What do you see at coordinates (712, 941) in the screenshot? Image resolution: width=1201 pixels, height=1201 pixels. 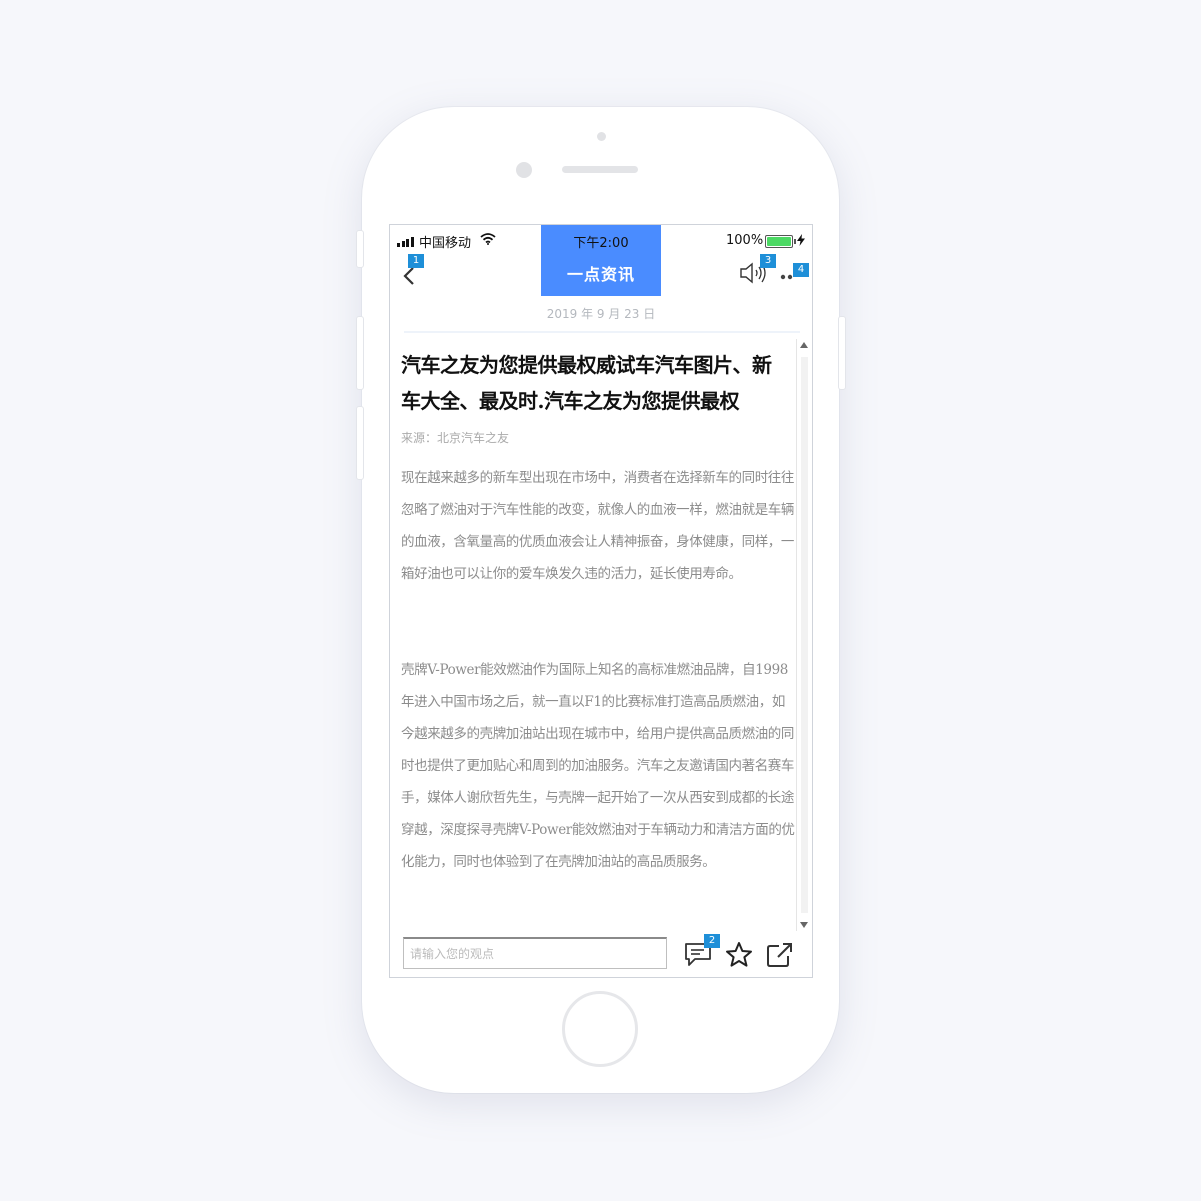 I see `badge-comment: 2` at bounding box center [712, 941].